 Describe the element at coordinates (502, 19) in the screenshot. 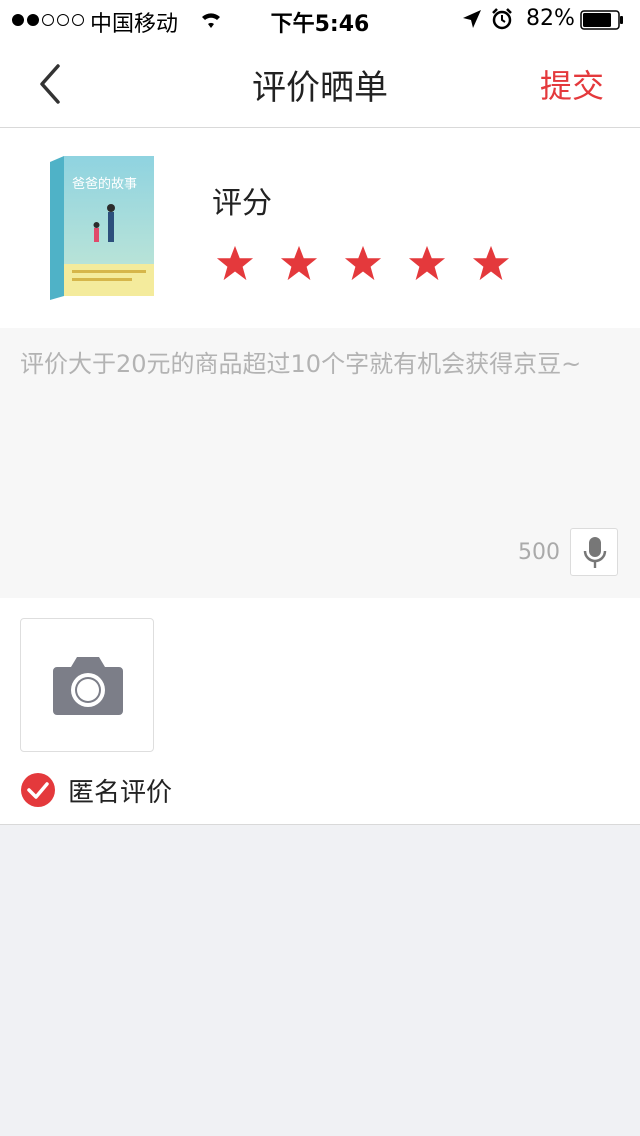

I see `alarm-icon` at that location.